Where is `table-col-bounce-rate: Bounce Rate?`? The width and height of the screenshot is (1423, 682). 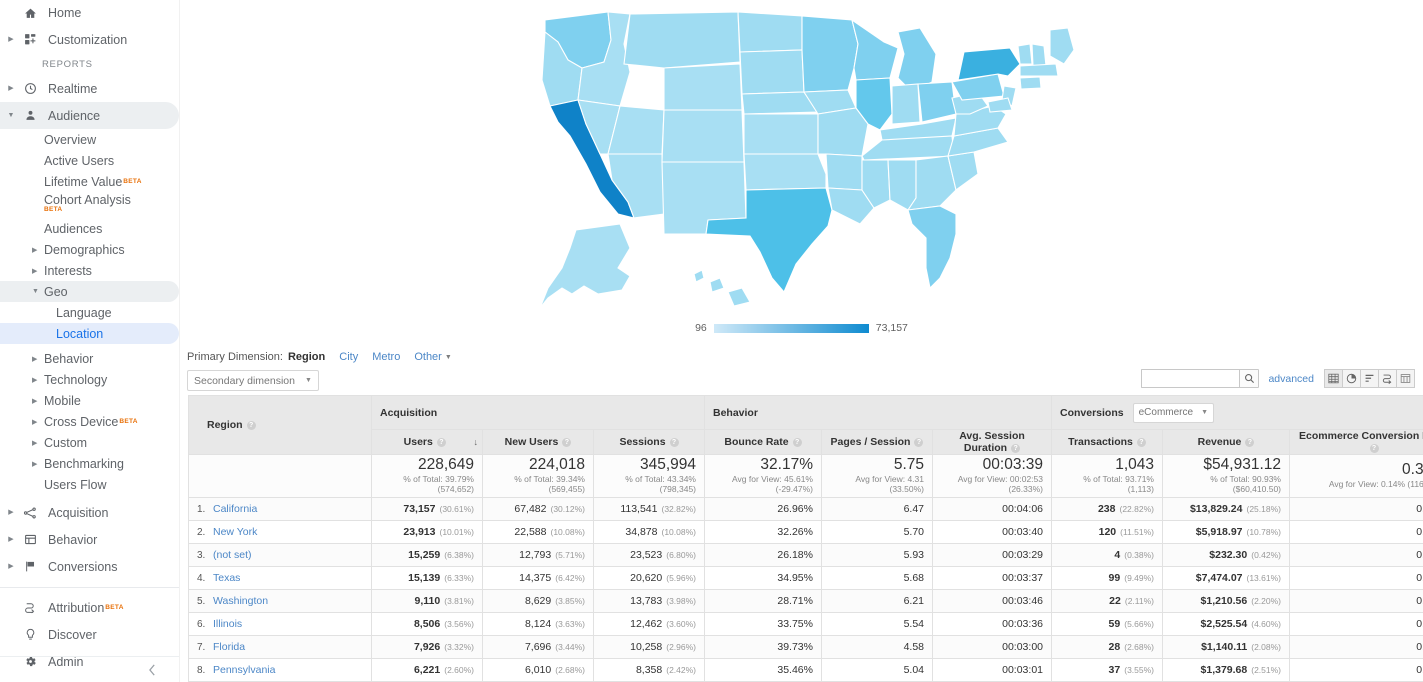 table-col-bounce-rate: Bounce Rate? is located at coordinates (763, 442).